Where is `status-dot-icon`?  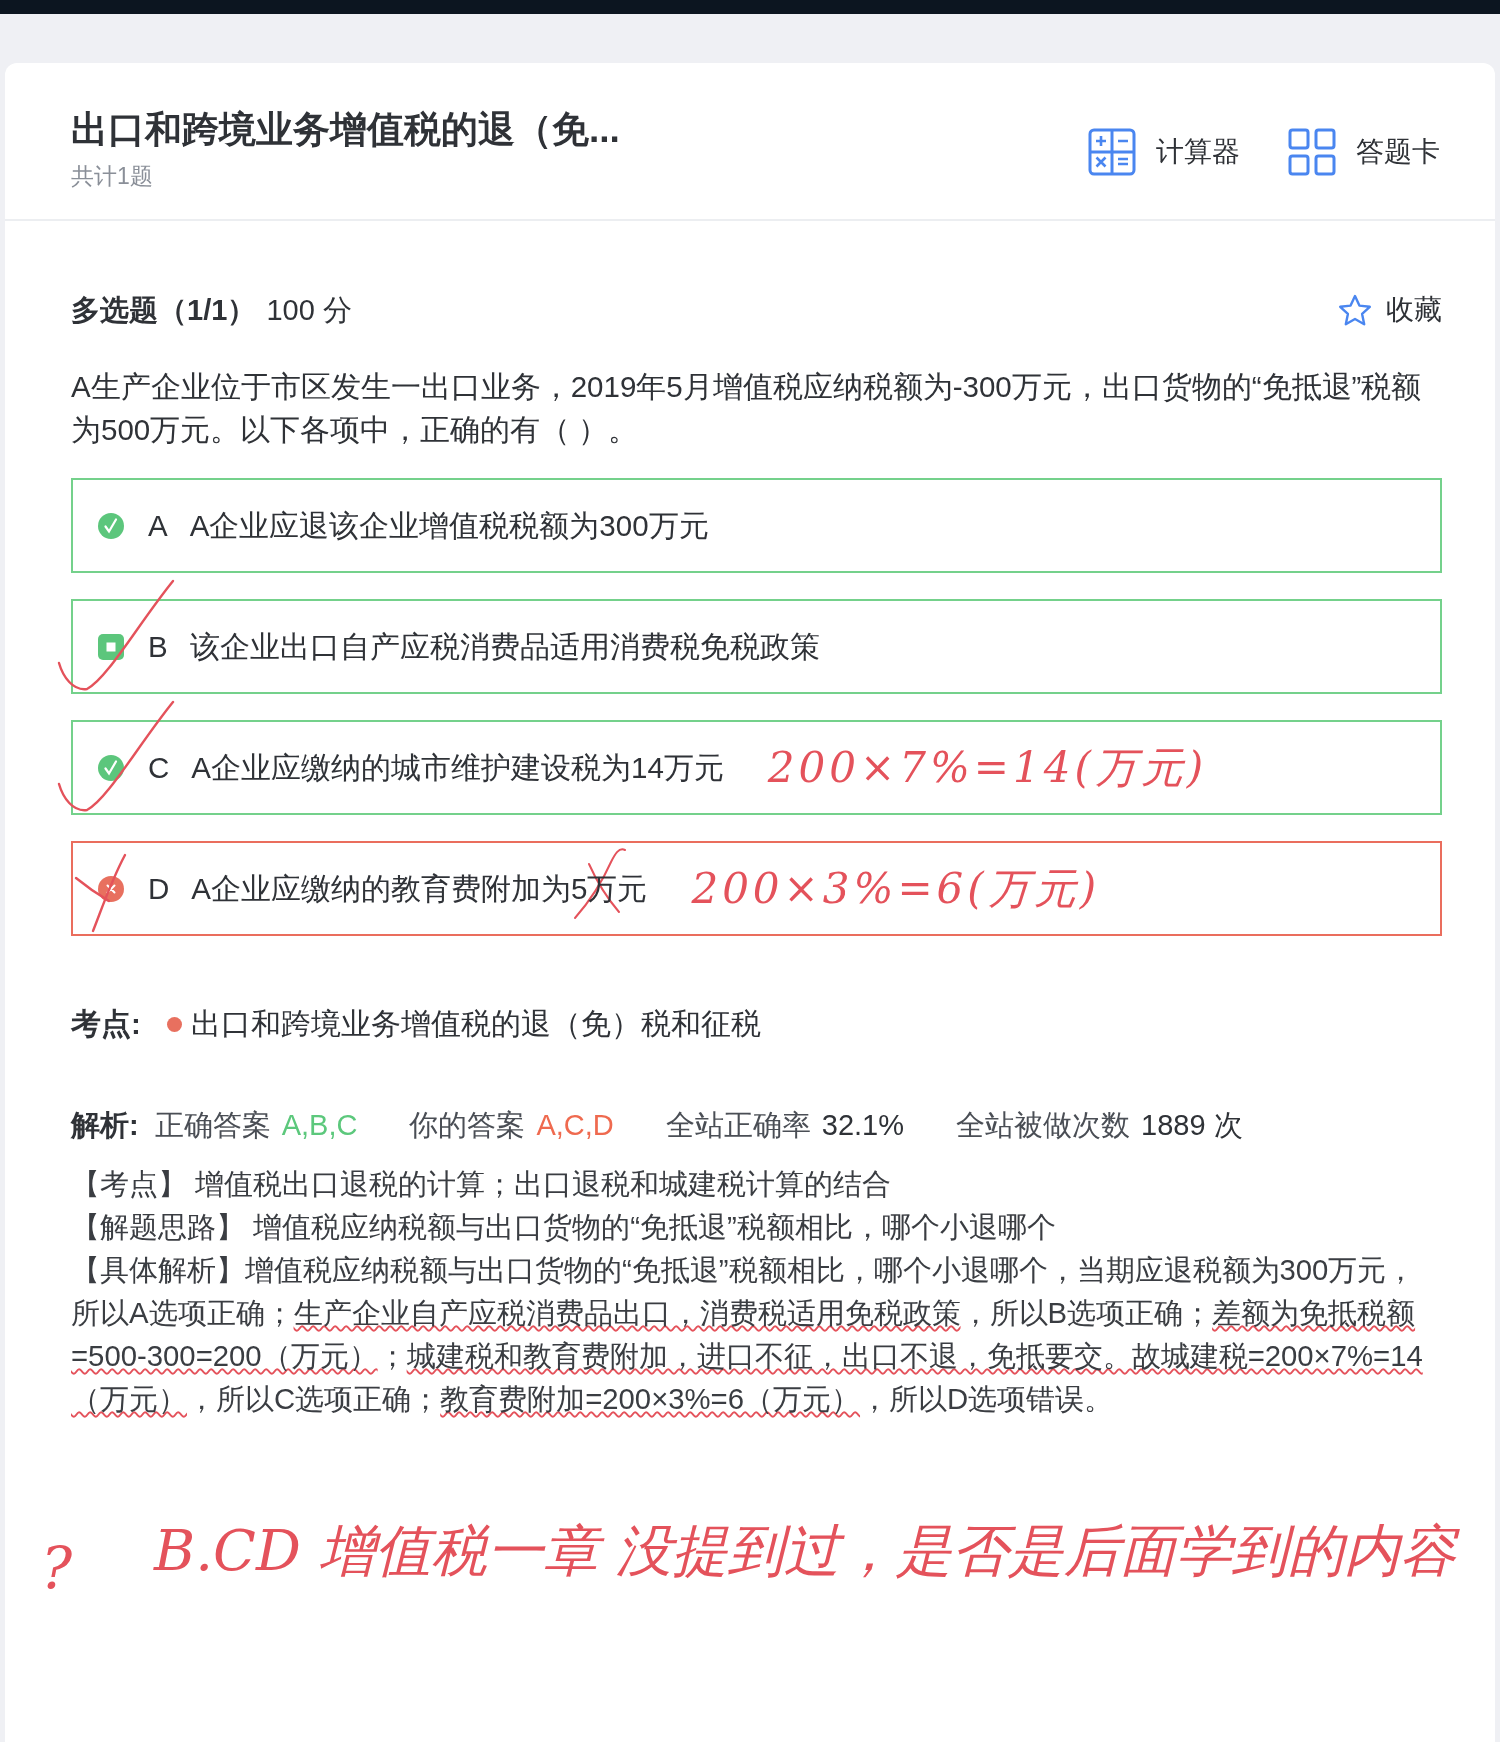
status-dot-icon is located at coordinates (174, 1024).